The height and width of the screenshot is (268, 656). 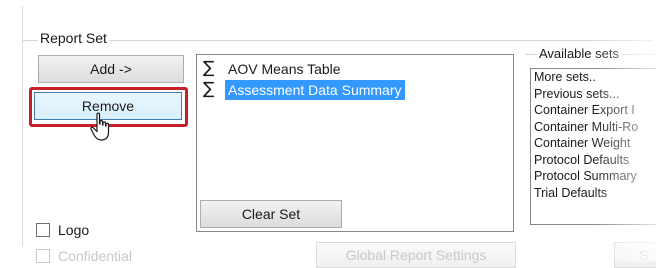 I want to click on available-set-item: Protocol Defaults, so click(x=593, y=160).